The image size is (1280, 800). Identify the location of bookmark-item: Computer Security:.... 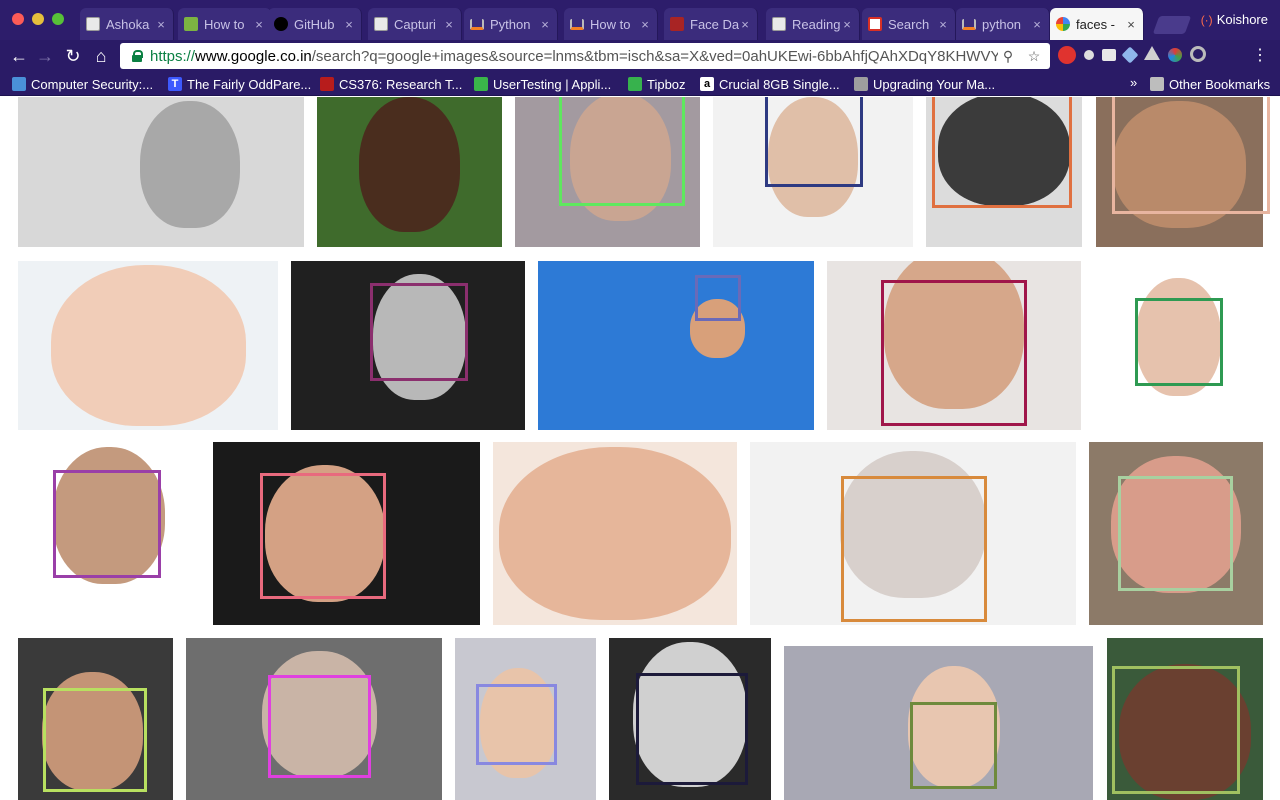
(82, 84).